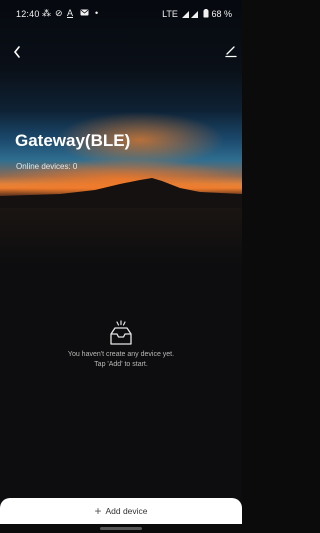 The width and height of the screenshot is (320, 533). What do you see at coordinates (21, 54) in the screenshot?
I see `back-button` at bounding box center [21, 54].